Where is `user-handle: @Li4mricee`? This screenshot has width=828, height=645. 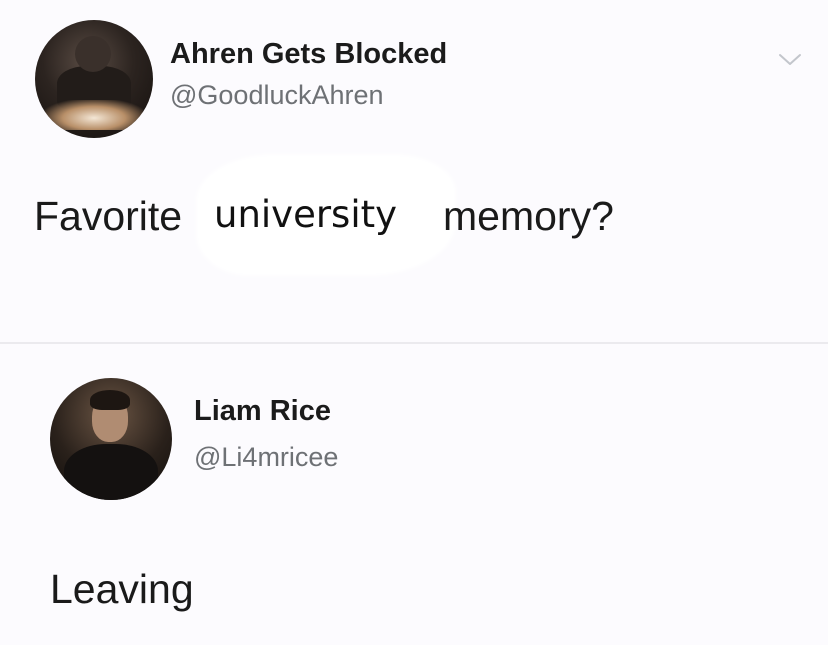
user-handle: @Li4mricee is located at coordinates (266, 457).